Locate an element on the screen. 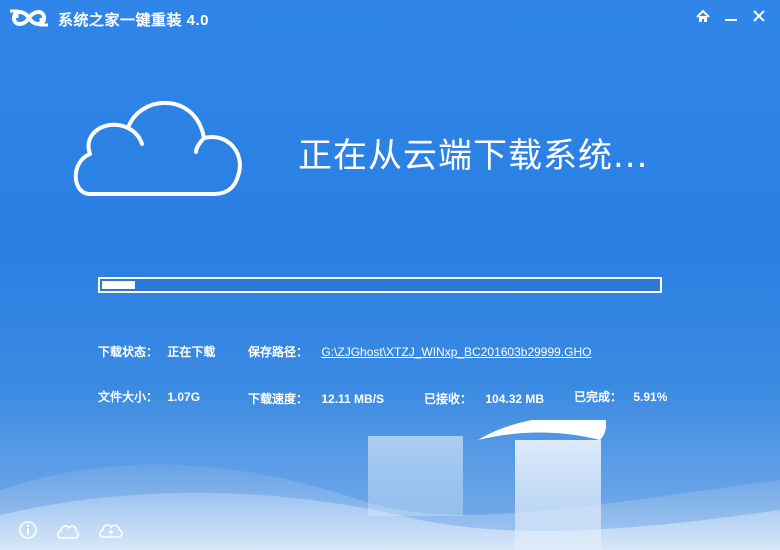  cloud-small-icon is located at coordinates (68, 533).